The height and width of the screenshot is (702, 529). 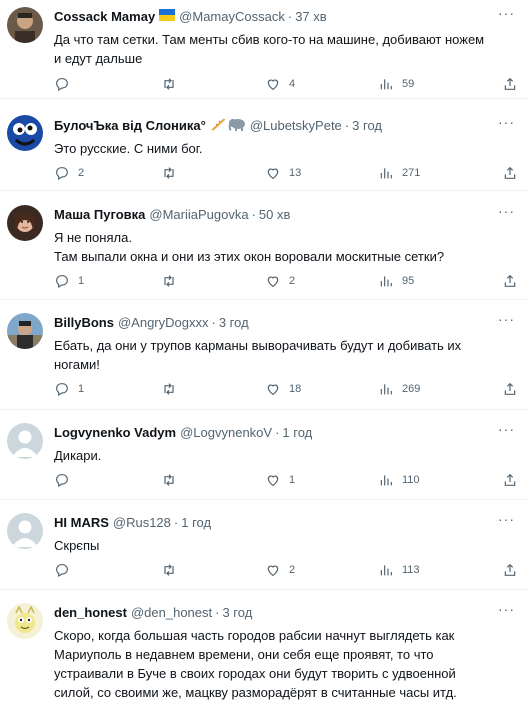 I want to click on views-button: 95, so click(x=396, y=281).